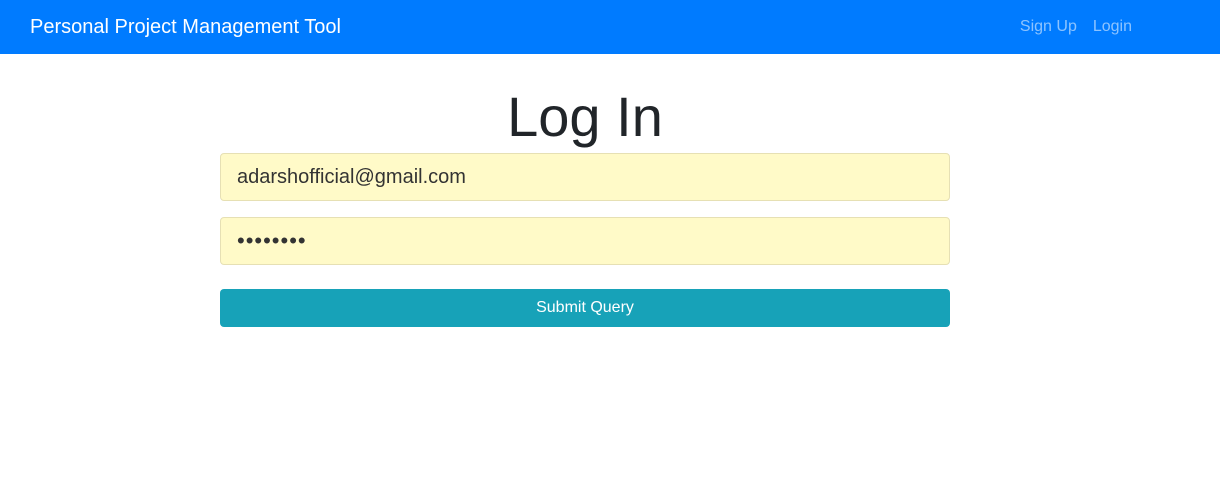 Image resolution: width=1220 pixels, height=483 pixels. I want to click on brand-link: Personal Project Management Tool, so click(185, 27).